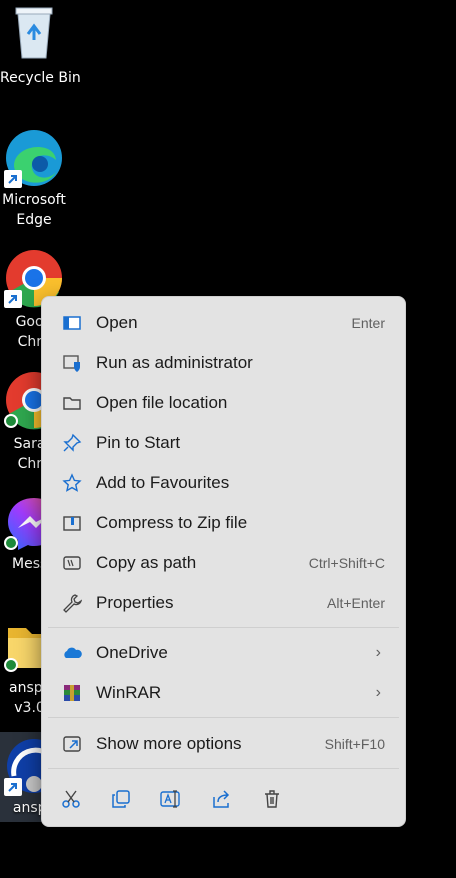  I want to click on menu-item-show-more-options: Show more options Shift+F10, so click(223, 744).